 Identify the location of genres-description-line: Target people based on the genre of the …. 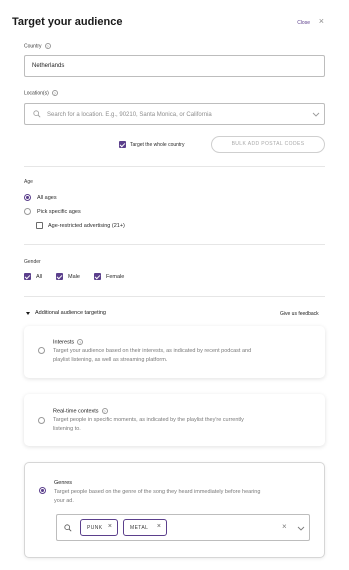
(157, 492).